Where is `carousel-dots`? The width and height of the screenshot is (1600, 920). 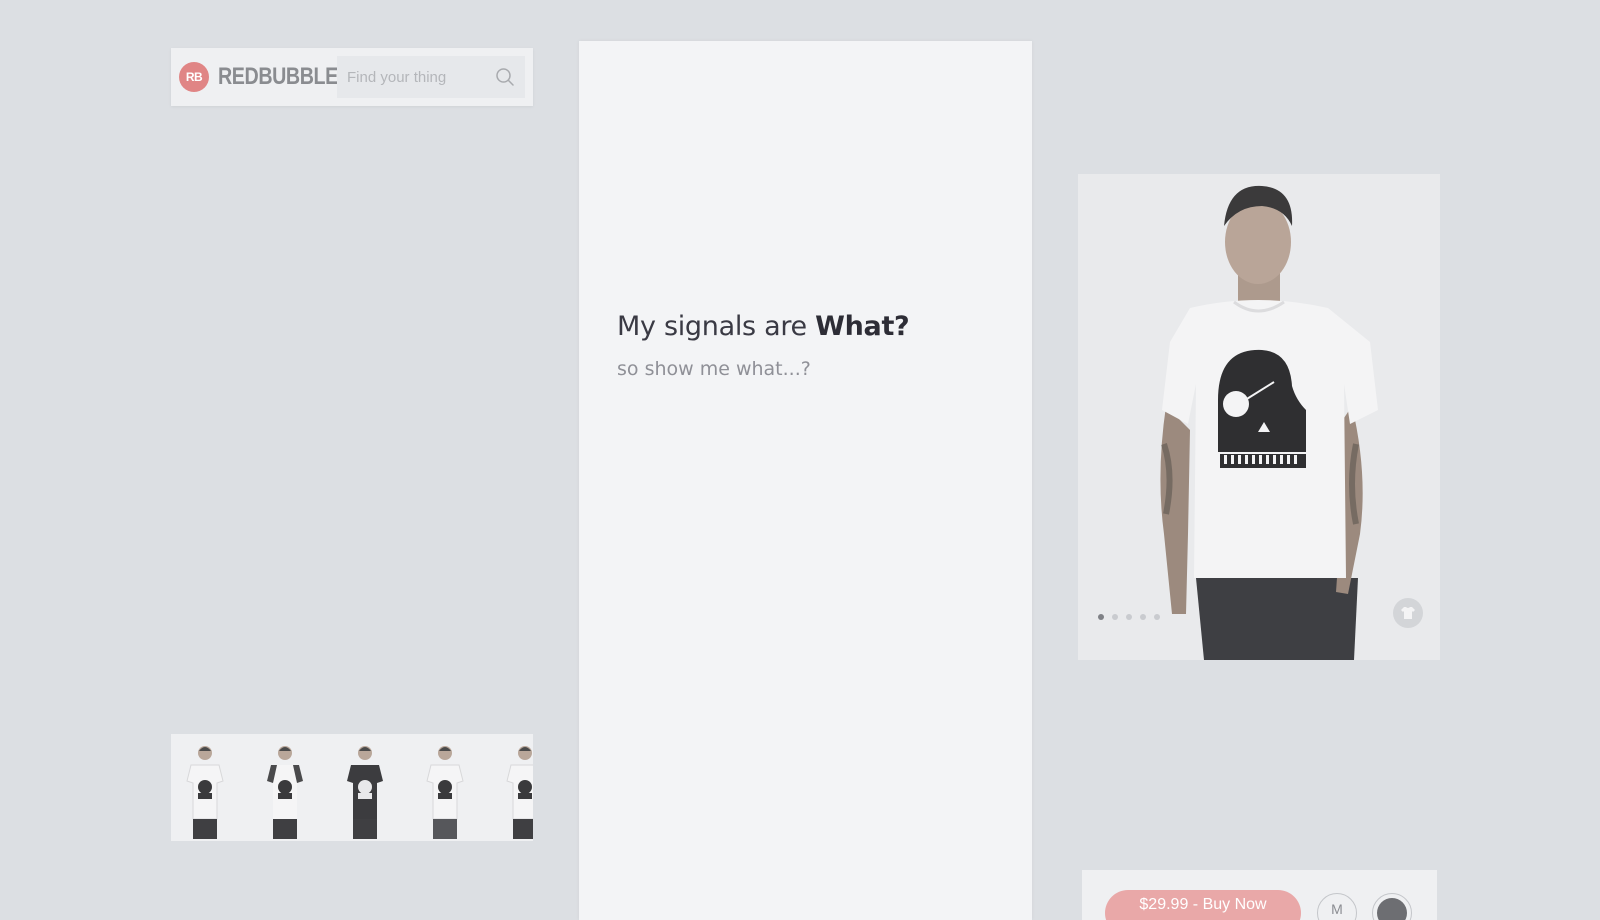 carousel-dots is located at coordinates (1129, 617).